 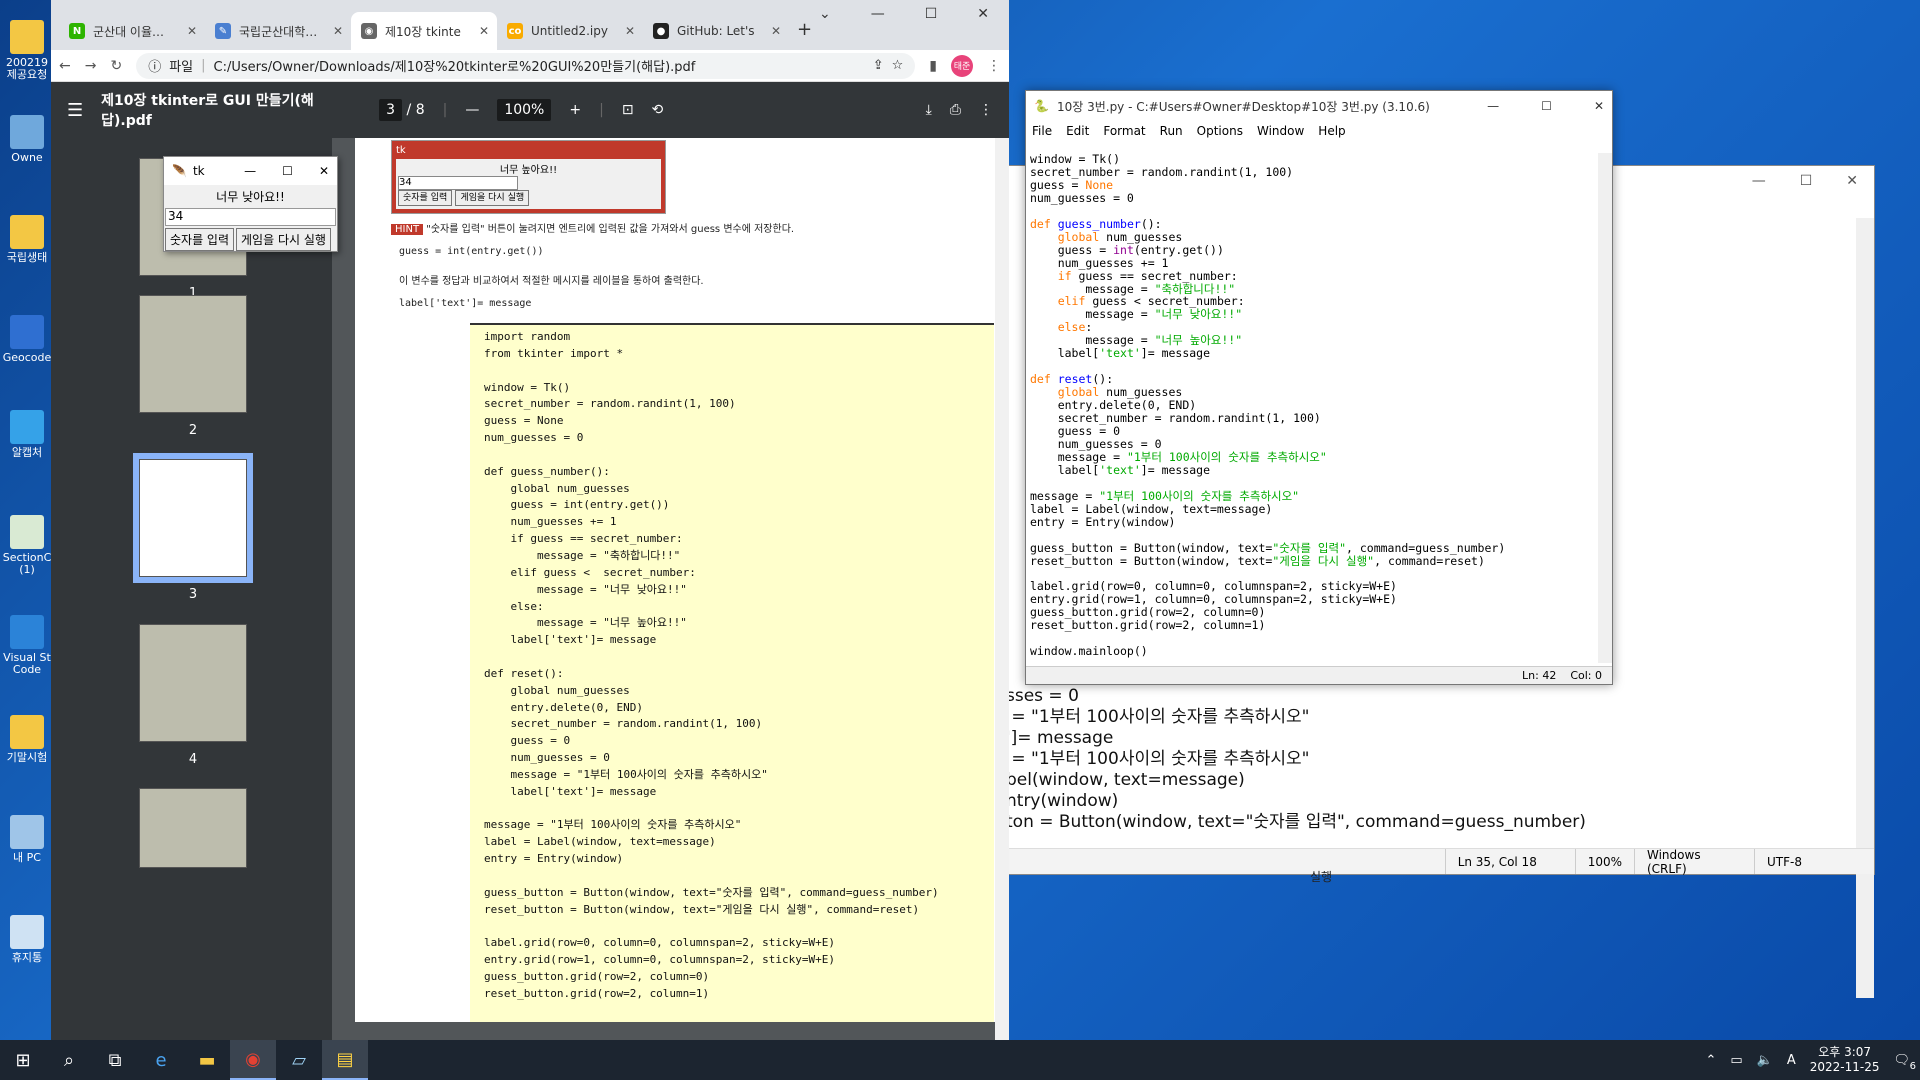 What do you see at coordinates (27, 545) in the screenshot?
I see `desktop-icon: SectionC (1)` at bounding box center [27, 545].